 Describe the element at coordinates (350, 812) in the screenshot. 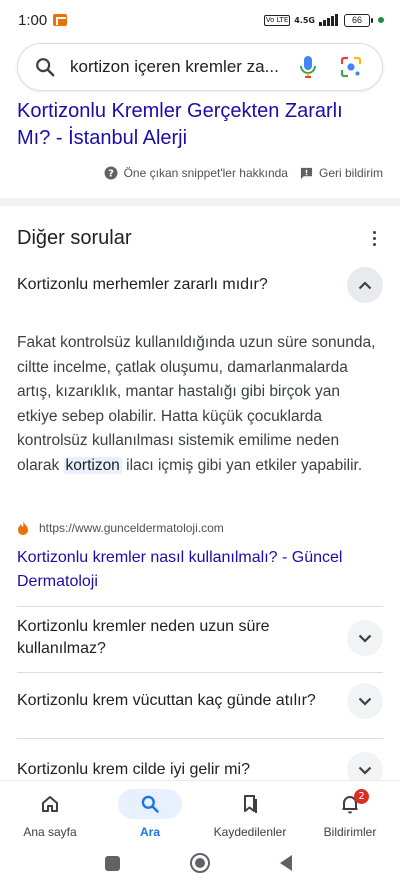

I see `nav-notifications: 2 Bildirimler` at that location.